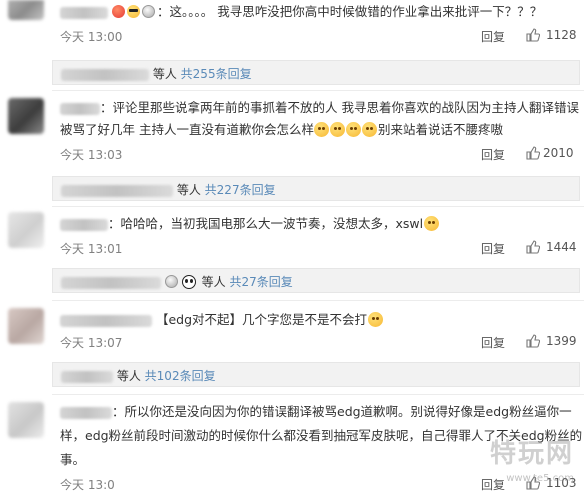 The image size is (584, 493). What do you see at coordinates (118, 11) in the screenshot?
I see `fan-badge-icon` at bounding box center [118, 11].